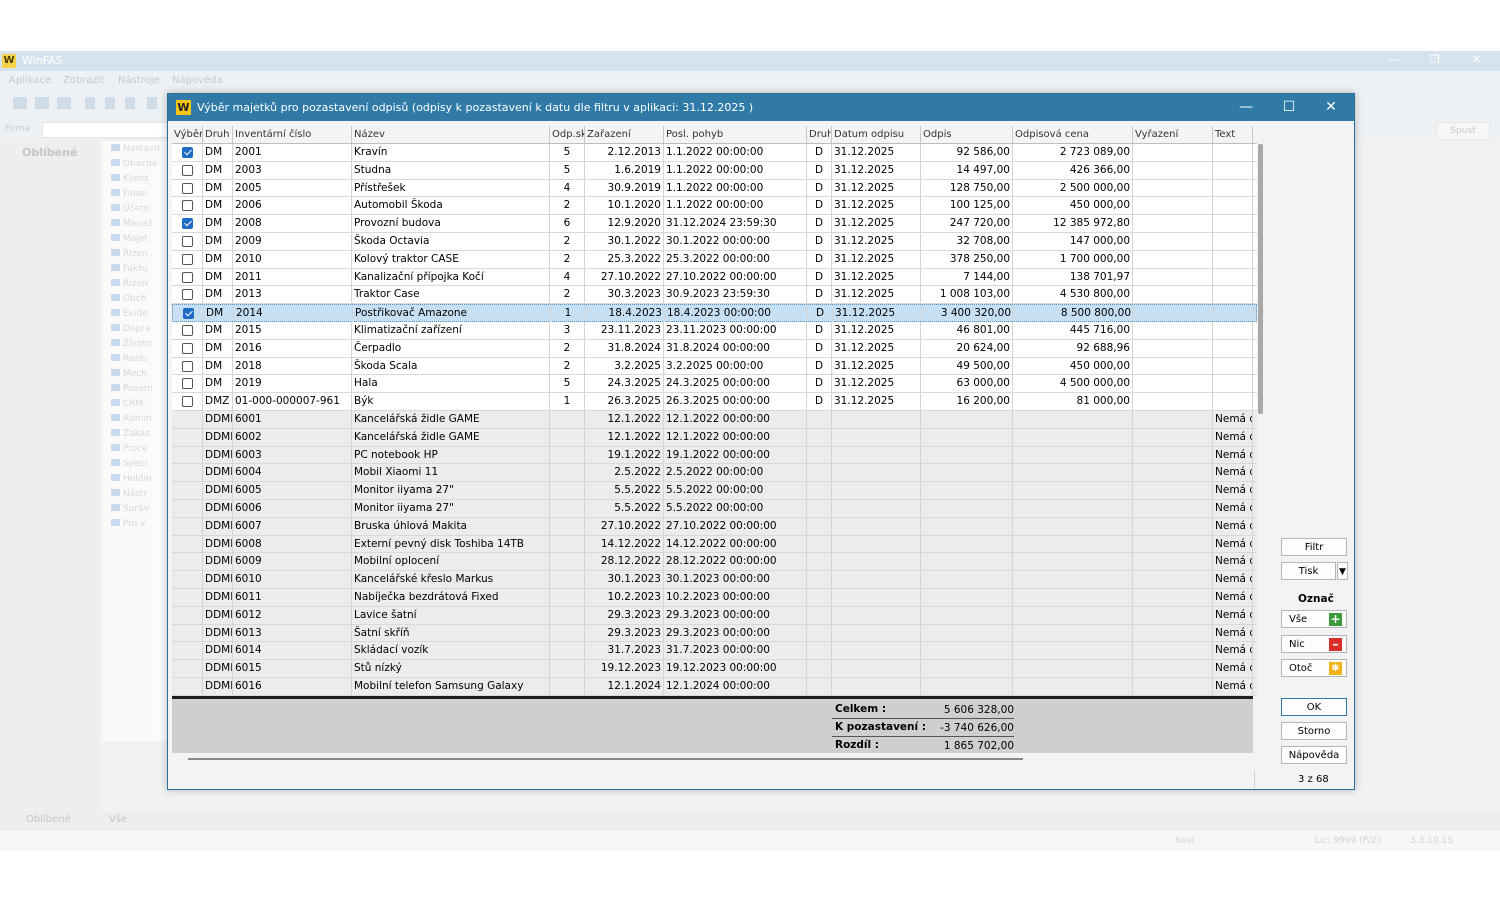 The height and width of the screenshot is (900, 1500). I want to click on column-header-1: Druh, so click(218, 134).